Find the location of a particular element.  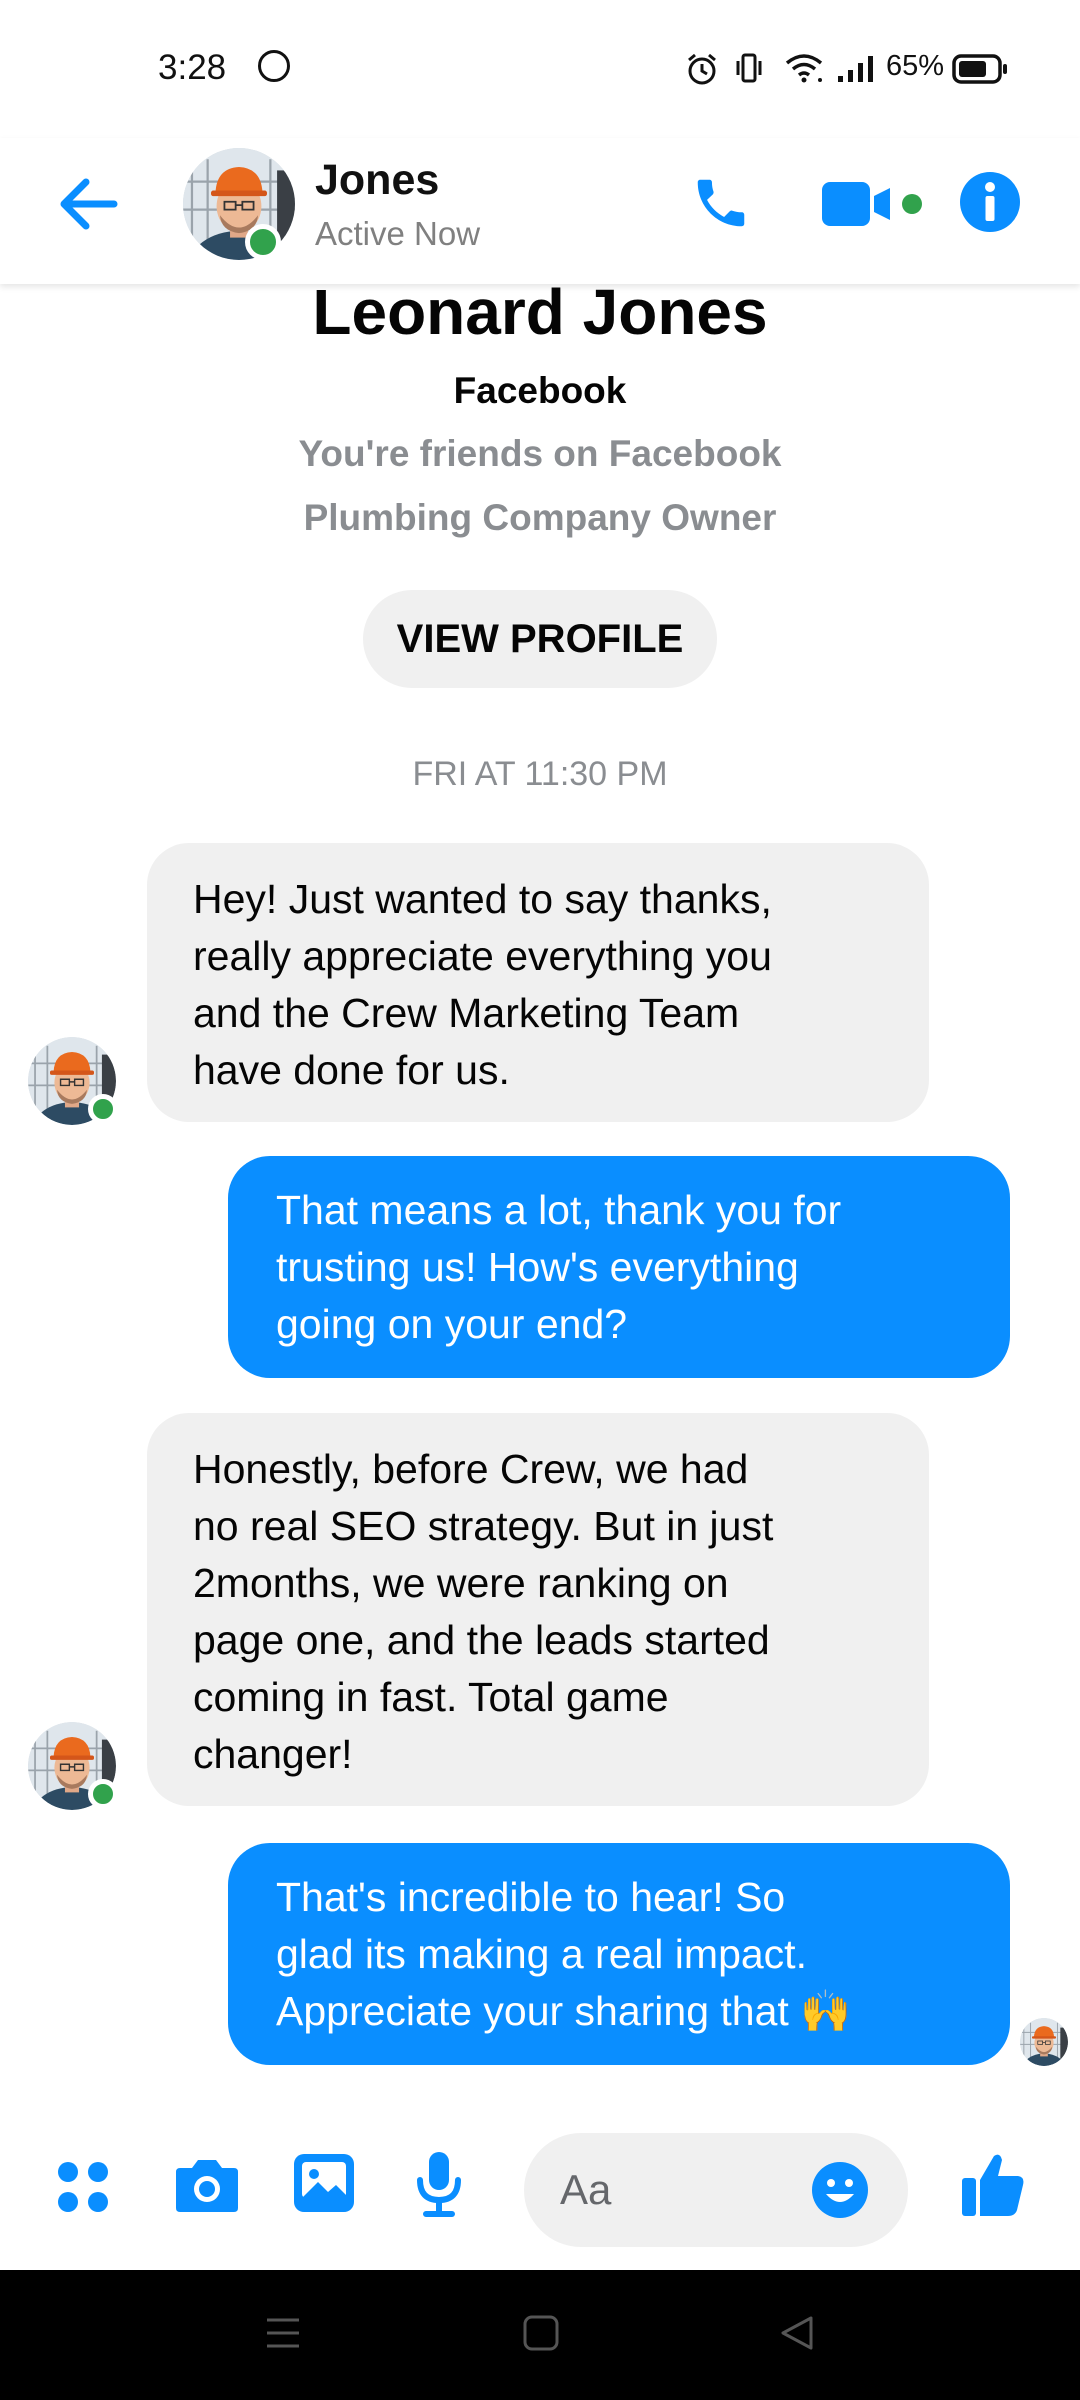

camera-icon is located at coordinates (207, 2184).